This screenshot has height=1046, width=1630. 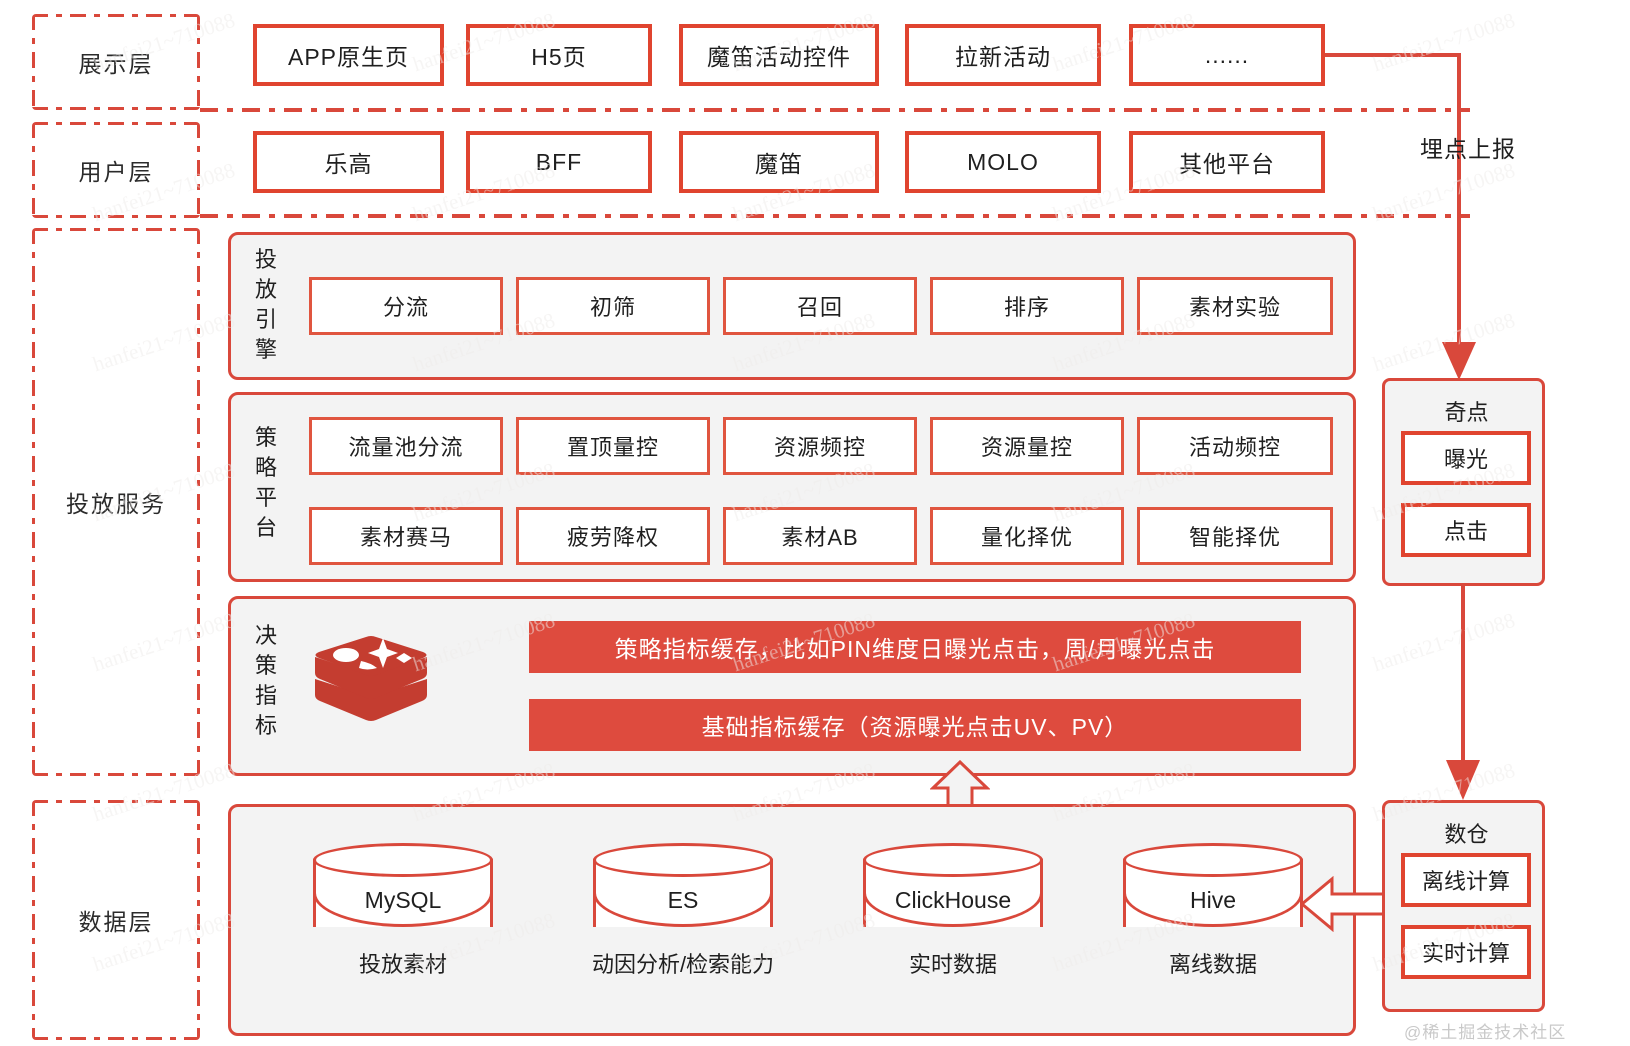 What do you see at coordinates (265, 482) in the screenshot?
I see `strategy-platform-caption: 策略平台` at bounding box center [265, 482].